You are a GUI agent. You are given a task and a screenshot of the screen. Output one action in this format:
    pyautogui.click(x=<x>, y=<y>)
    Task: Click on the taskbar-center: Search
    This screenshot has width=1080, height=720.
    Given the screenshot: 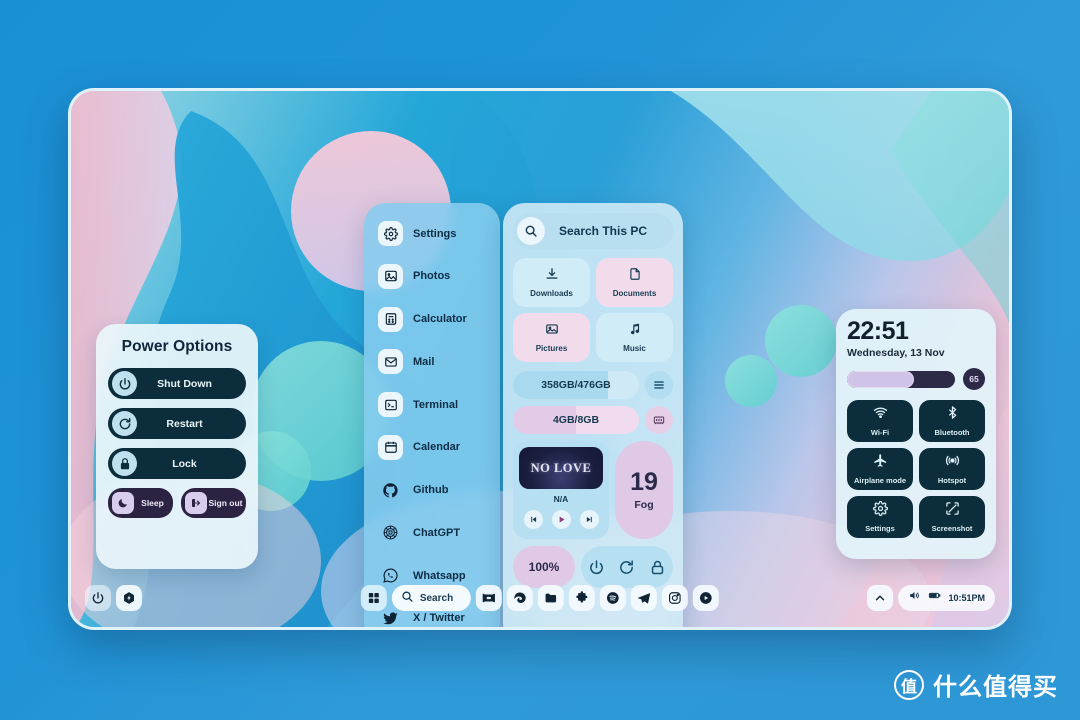 What is the action you would take?
    pyautogui.click(x=540, y=598)
    